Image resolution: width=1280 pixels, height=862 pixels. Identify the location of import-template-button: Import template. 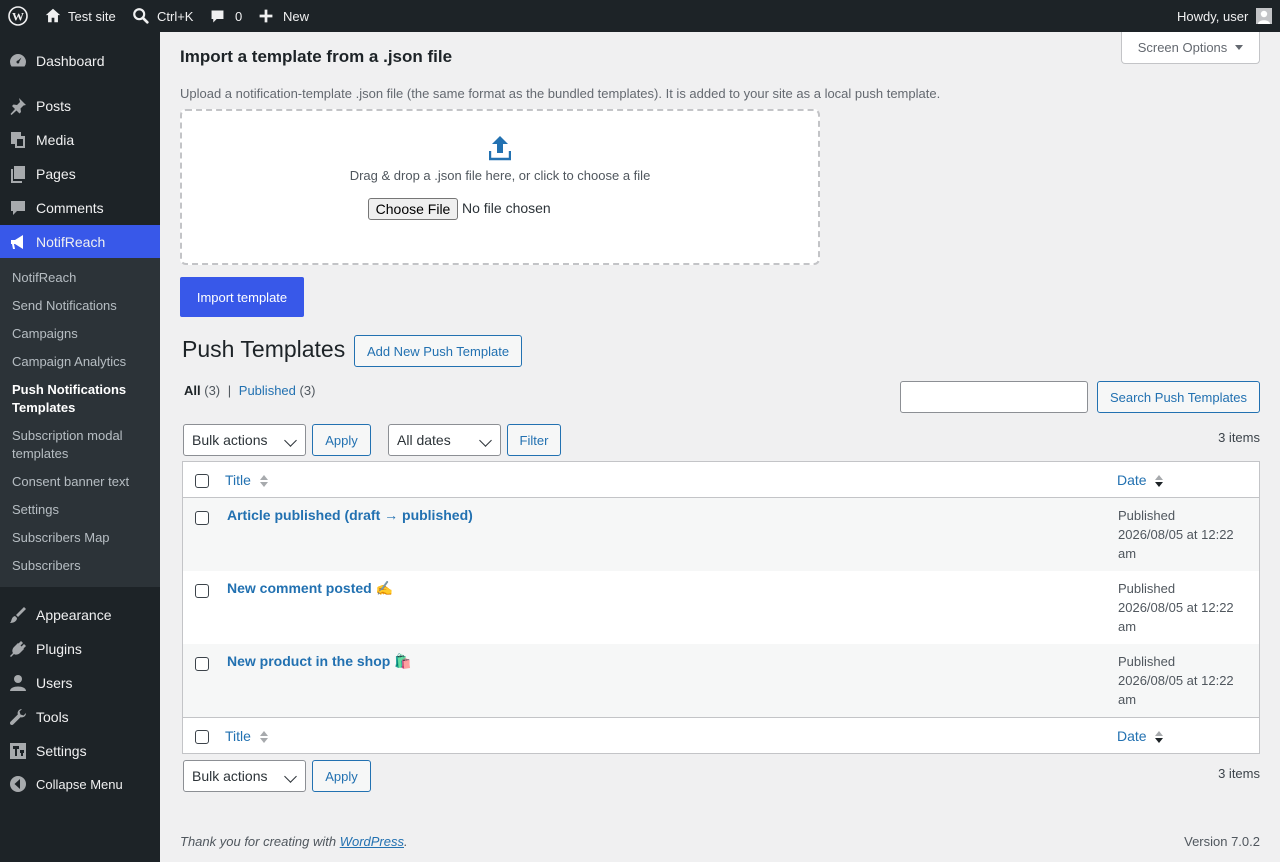
(242, 297).